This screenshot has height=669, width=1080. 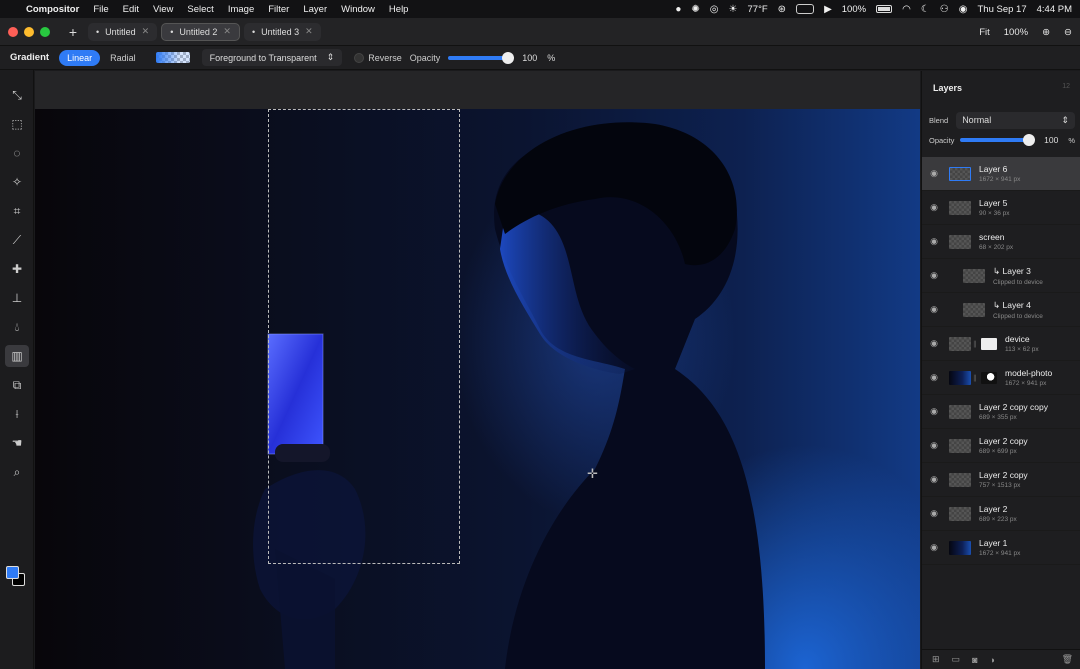 What do you see at coordinates (1001, 548) in the screenshot?
I see `layer-row: ◉ Layer 1 1672 × 941 px` at bounding box center [1001, 548].